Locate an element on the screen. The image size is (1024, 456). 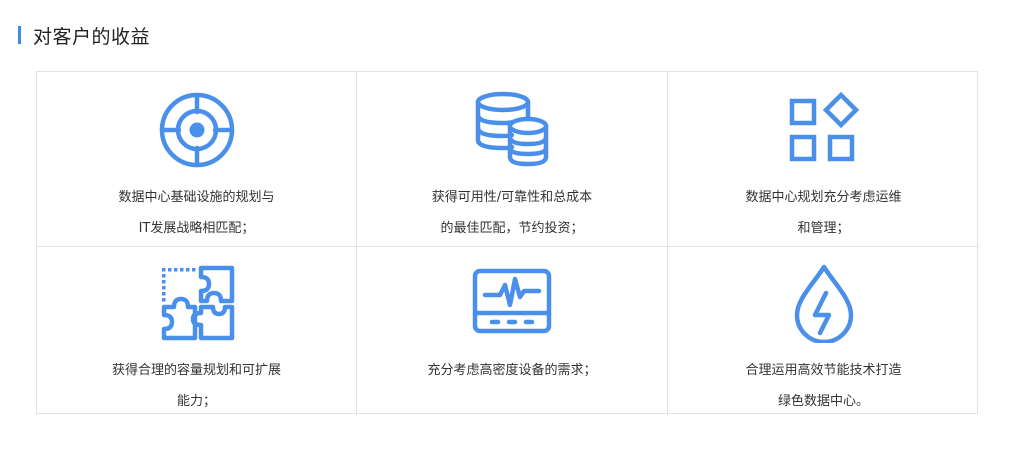
benefit-card: 合理运用高效节能技术打造 绿色数据中心。 is located at coordinates (823, 331).